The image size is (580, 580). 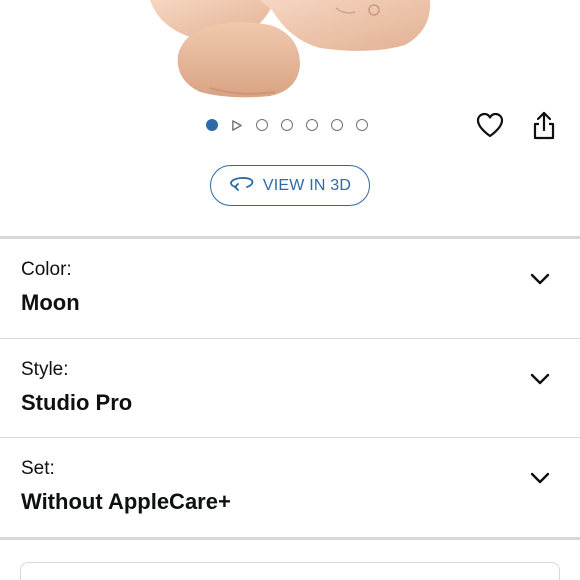 I want to click on view-in-3d-button: VIEW IN 3D, so click(x=290, y=185).